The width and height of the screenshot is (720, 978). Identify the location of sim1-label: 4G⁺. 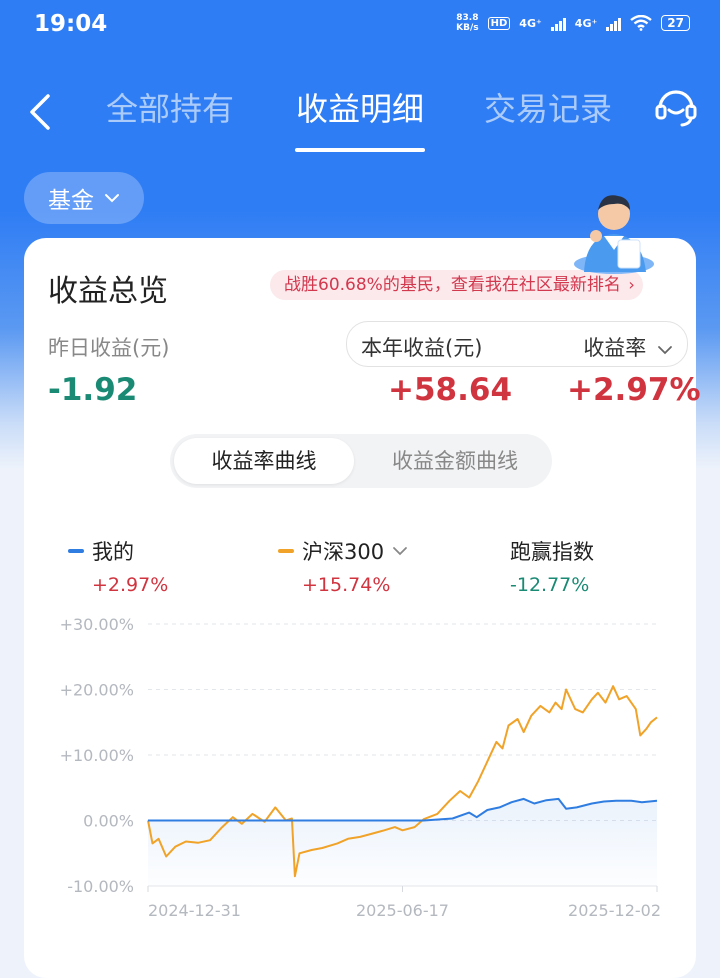
(530, 23).